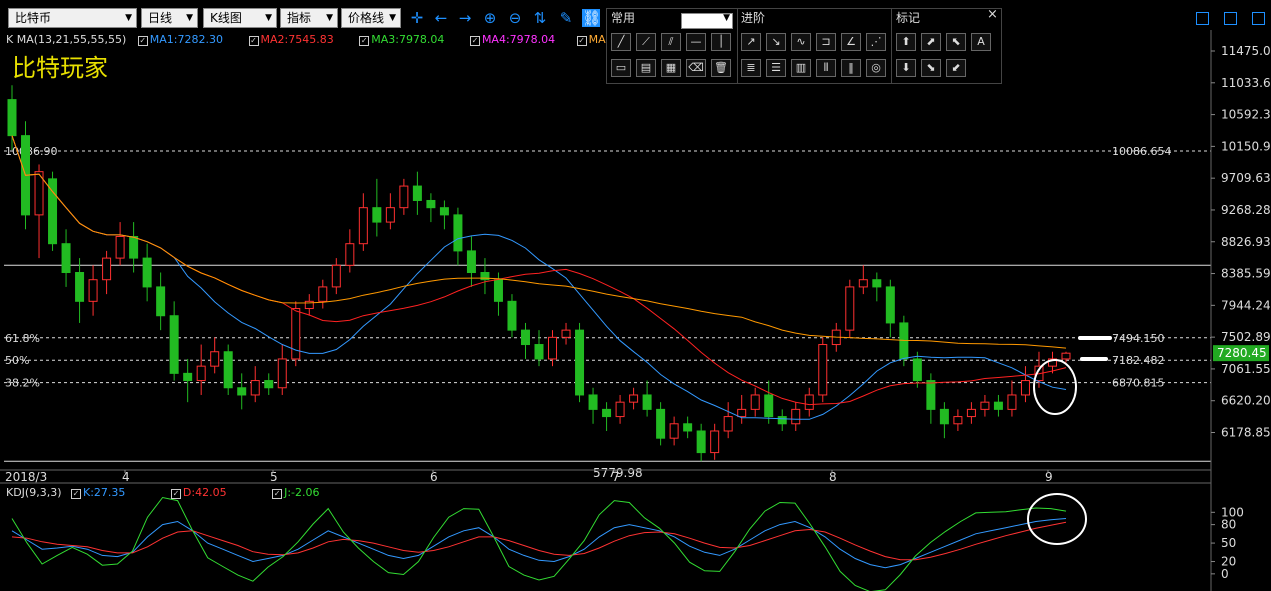 The image size is (1271, 591). Describe the element at coordinates (240, 18) in the screenshot. I see `chart-type-select: K线图 ▼` at that location.